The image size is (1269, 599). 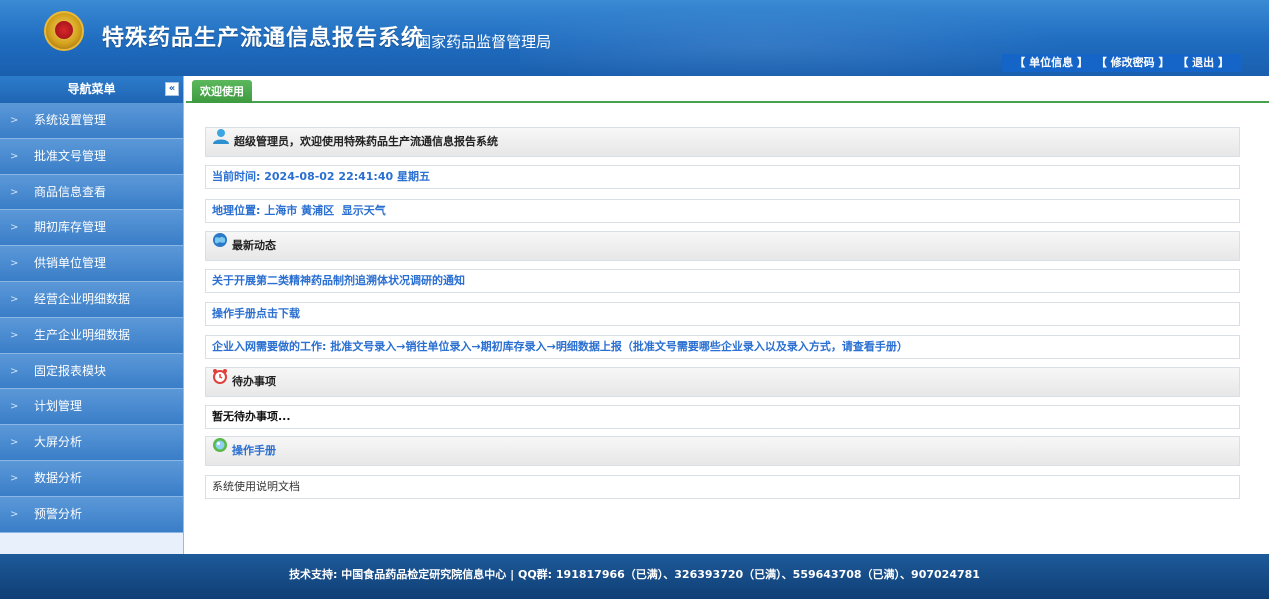 What do you see at coordinates (722, 142) in the screenshot?
I see `welcome-header: 超级管理员，欢迎使用特殊药品生产流通信息报告系统` at bounding box center [722, 142].